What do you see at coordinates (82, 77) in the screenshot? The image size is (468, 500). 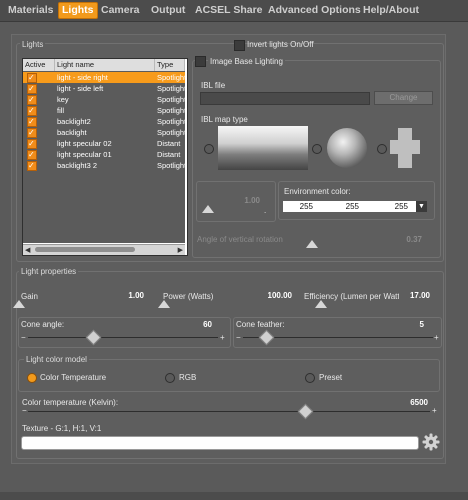 I see `light-name: light - side right` at bounding box center [82, 77].